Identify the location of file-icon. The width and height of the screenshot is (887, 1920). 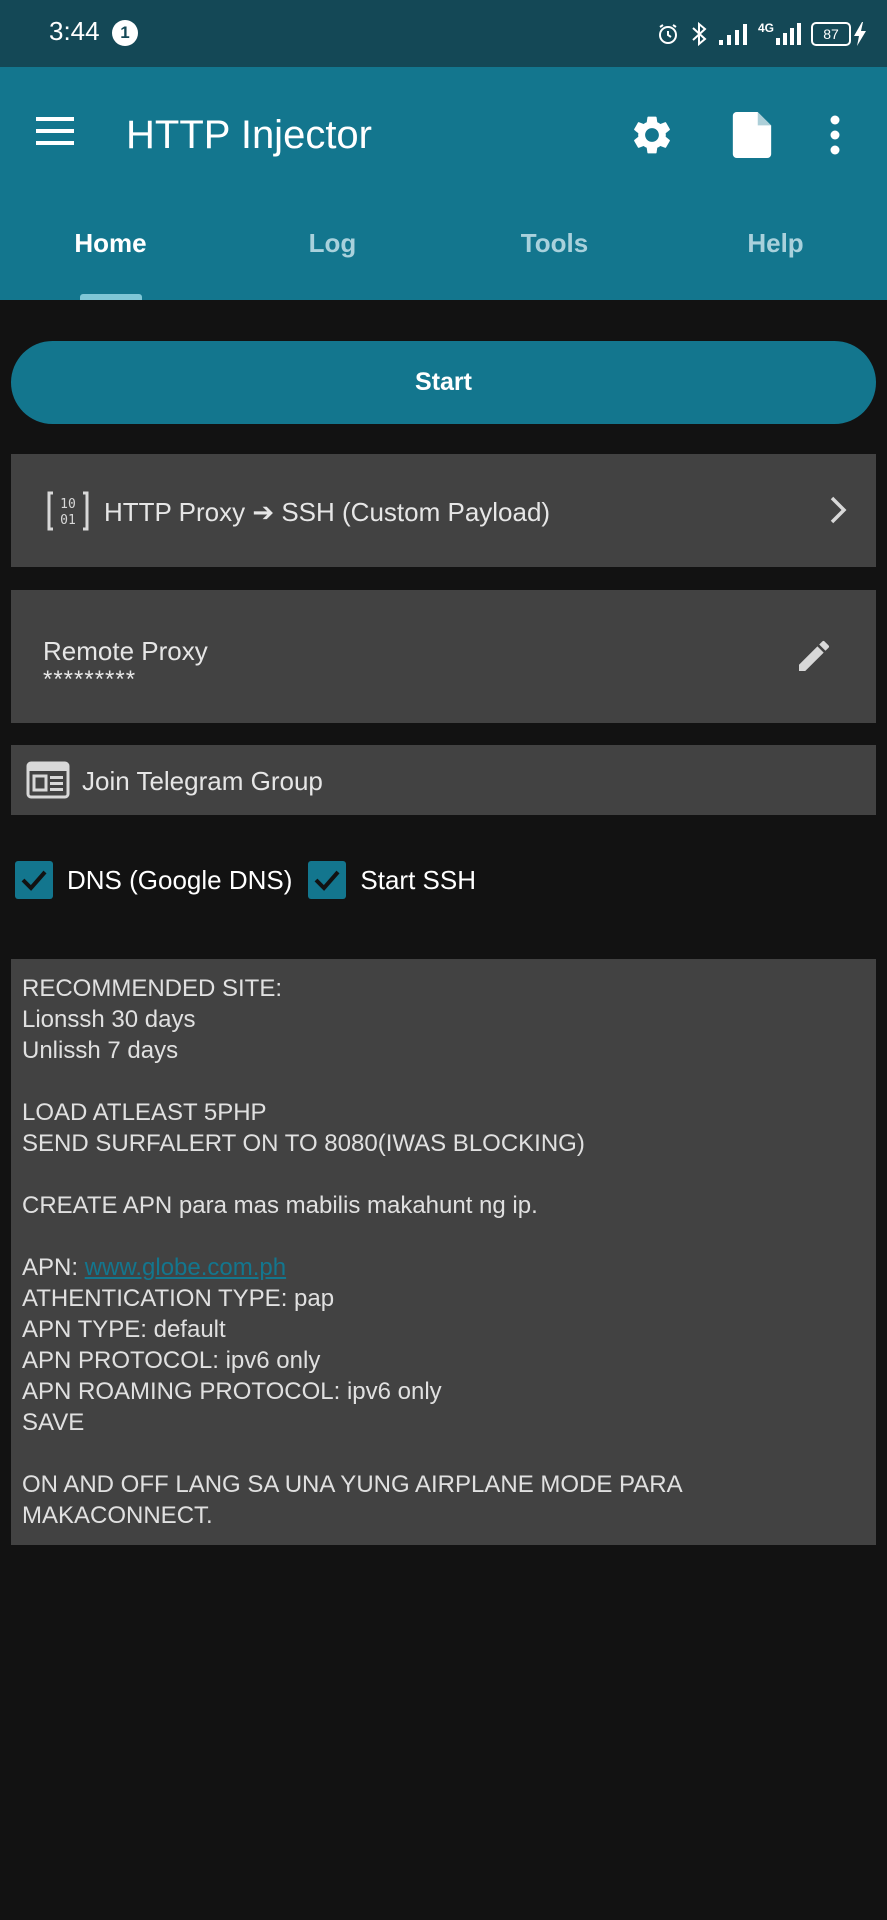
(752, 135).